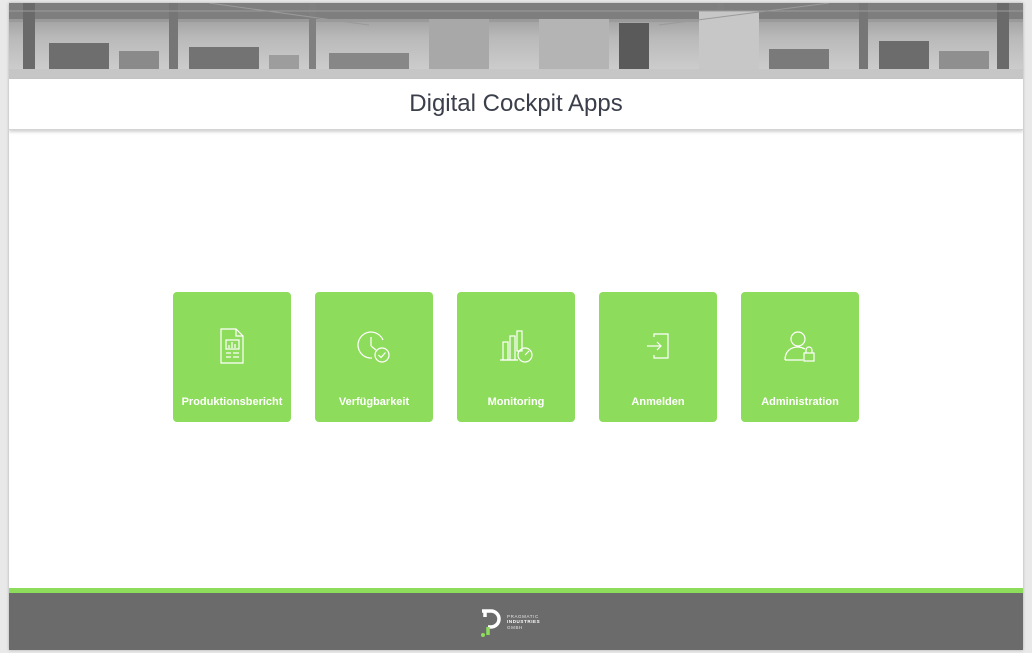 The width and height of the screenshot is (1032, 653). What do you see at coordinates (491, 623) in the screenshot?
I see `pragmatic-logo-icon` at bounding box center [491, 623].